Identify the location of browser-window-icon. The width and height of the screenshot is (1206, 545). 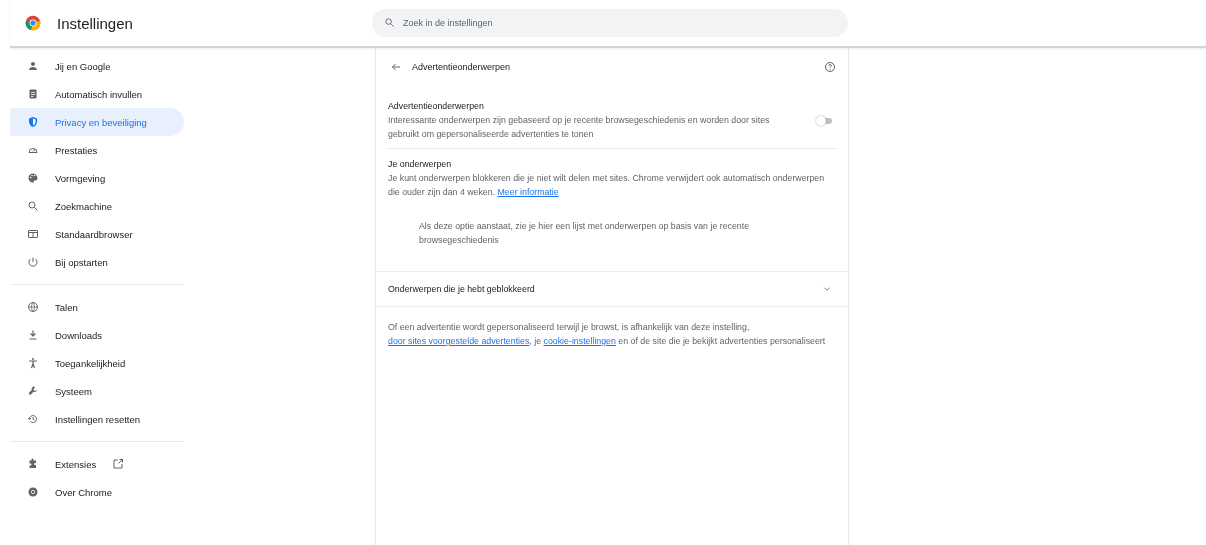
(33, 234).